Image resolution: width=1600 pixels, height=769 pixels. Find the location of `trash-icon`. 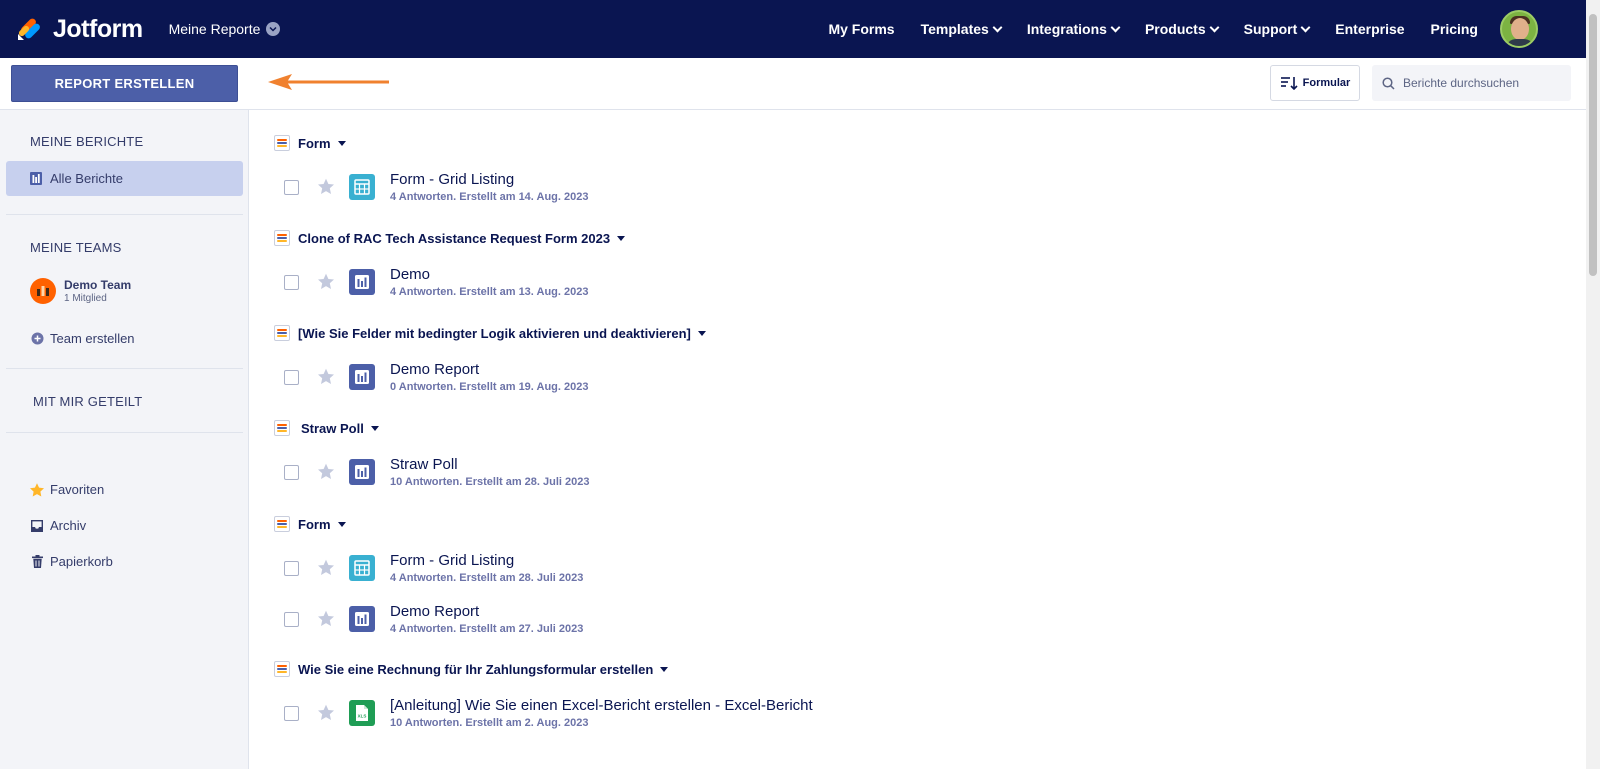

trash-icon is located at coordinates (37, 562).